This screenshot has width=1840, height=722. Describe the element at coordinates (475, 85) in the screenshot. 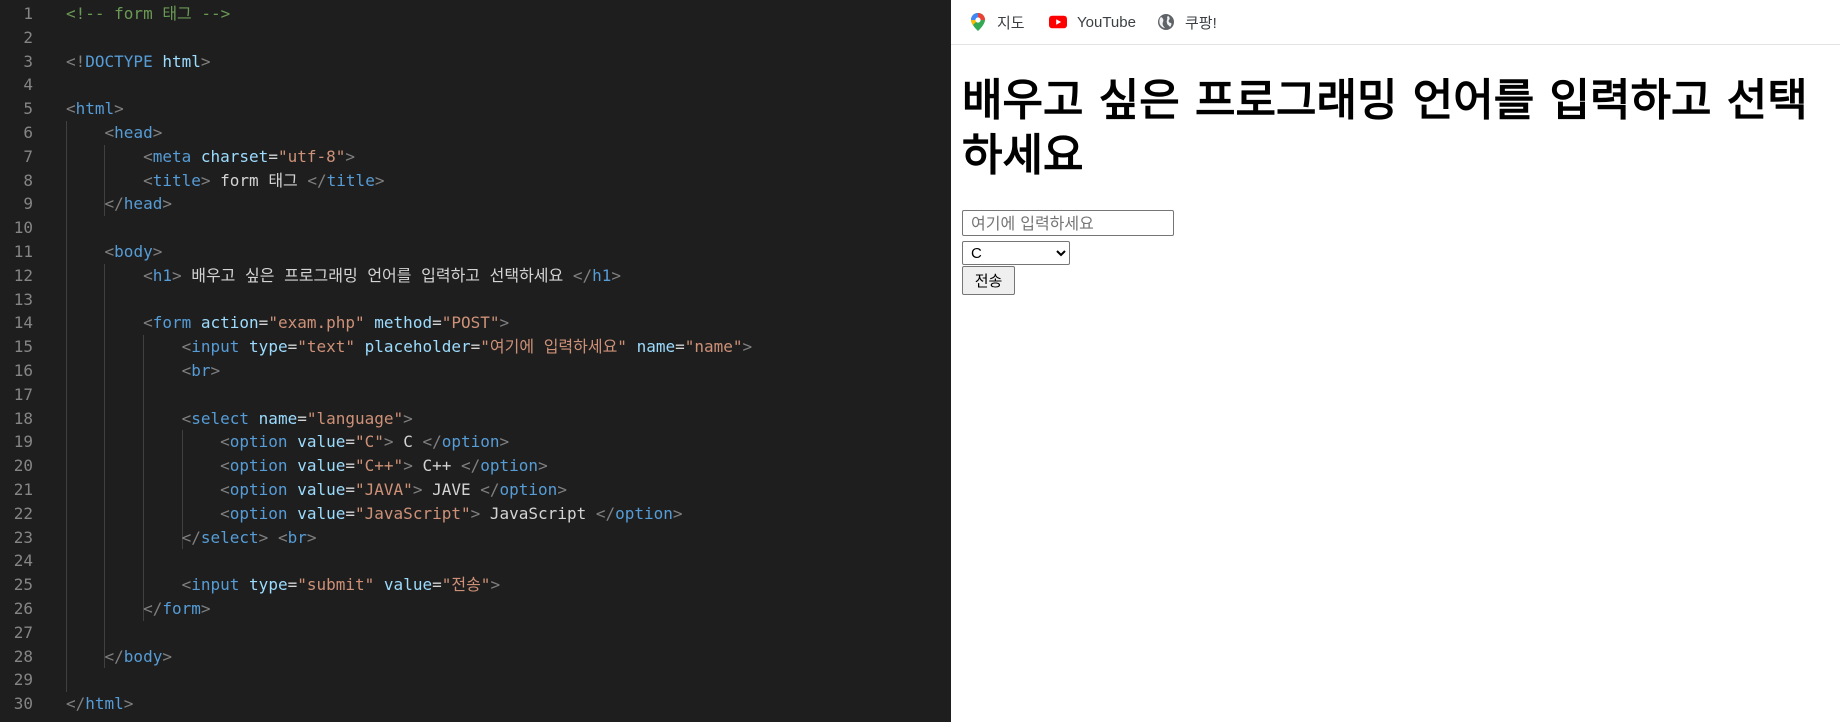

I see `code-line: 4` at that location.